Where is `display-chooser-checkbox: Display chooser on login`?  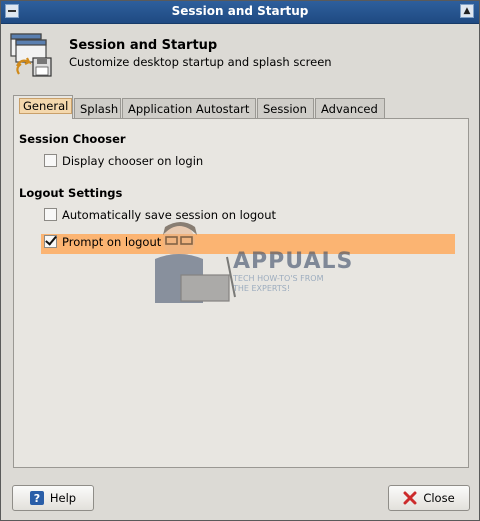 display-chooser-checkbox: Display chooser on login is located at coordinates (123, 163).